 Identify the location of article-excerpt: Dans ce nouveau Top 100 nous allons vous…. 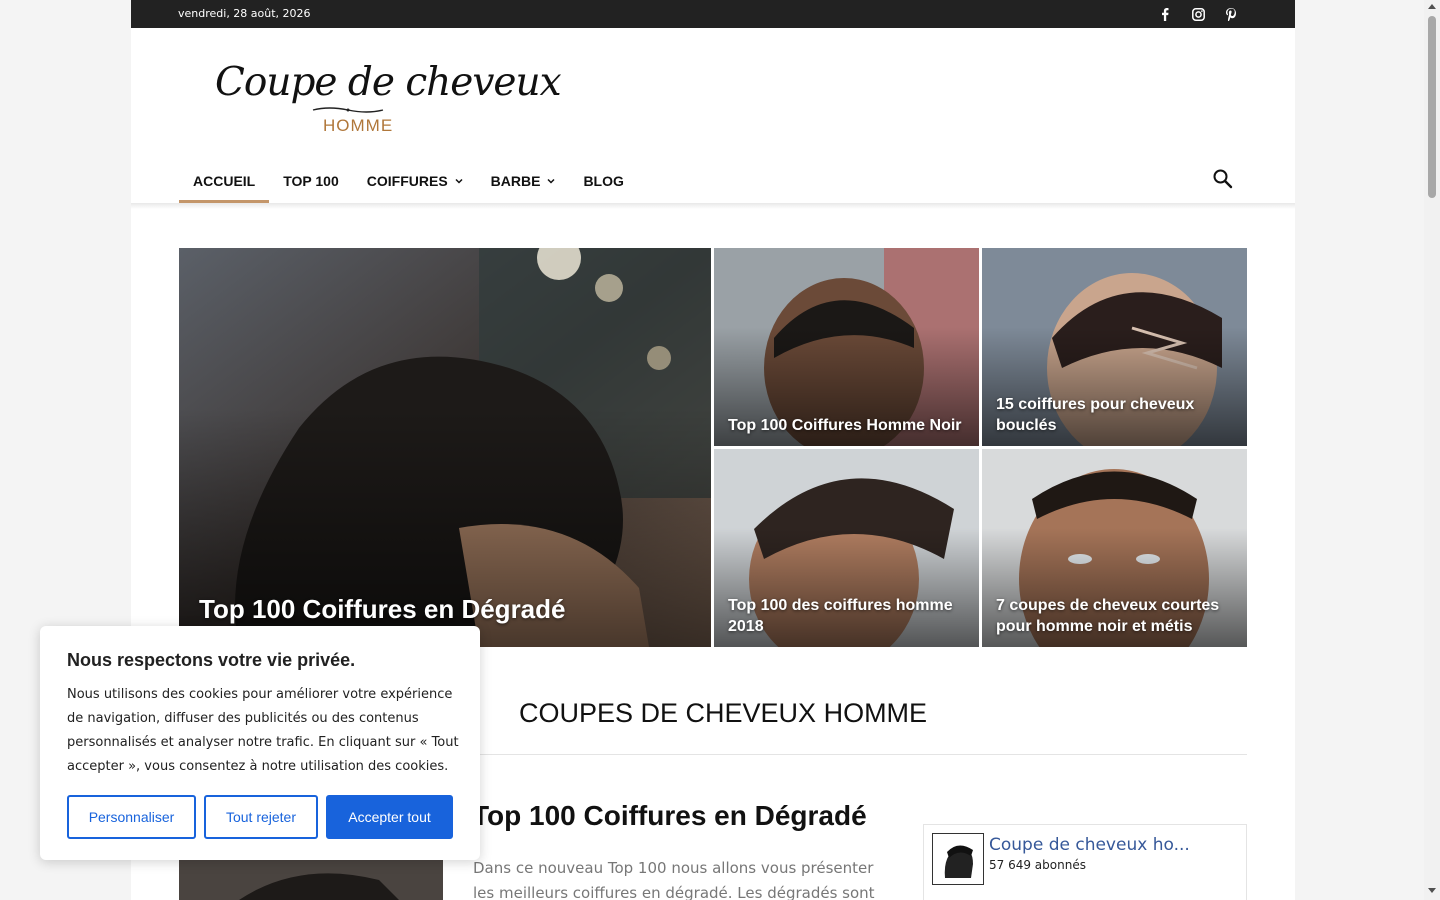
(674, 879).